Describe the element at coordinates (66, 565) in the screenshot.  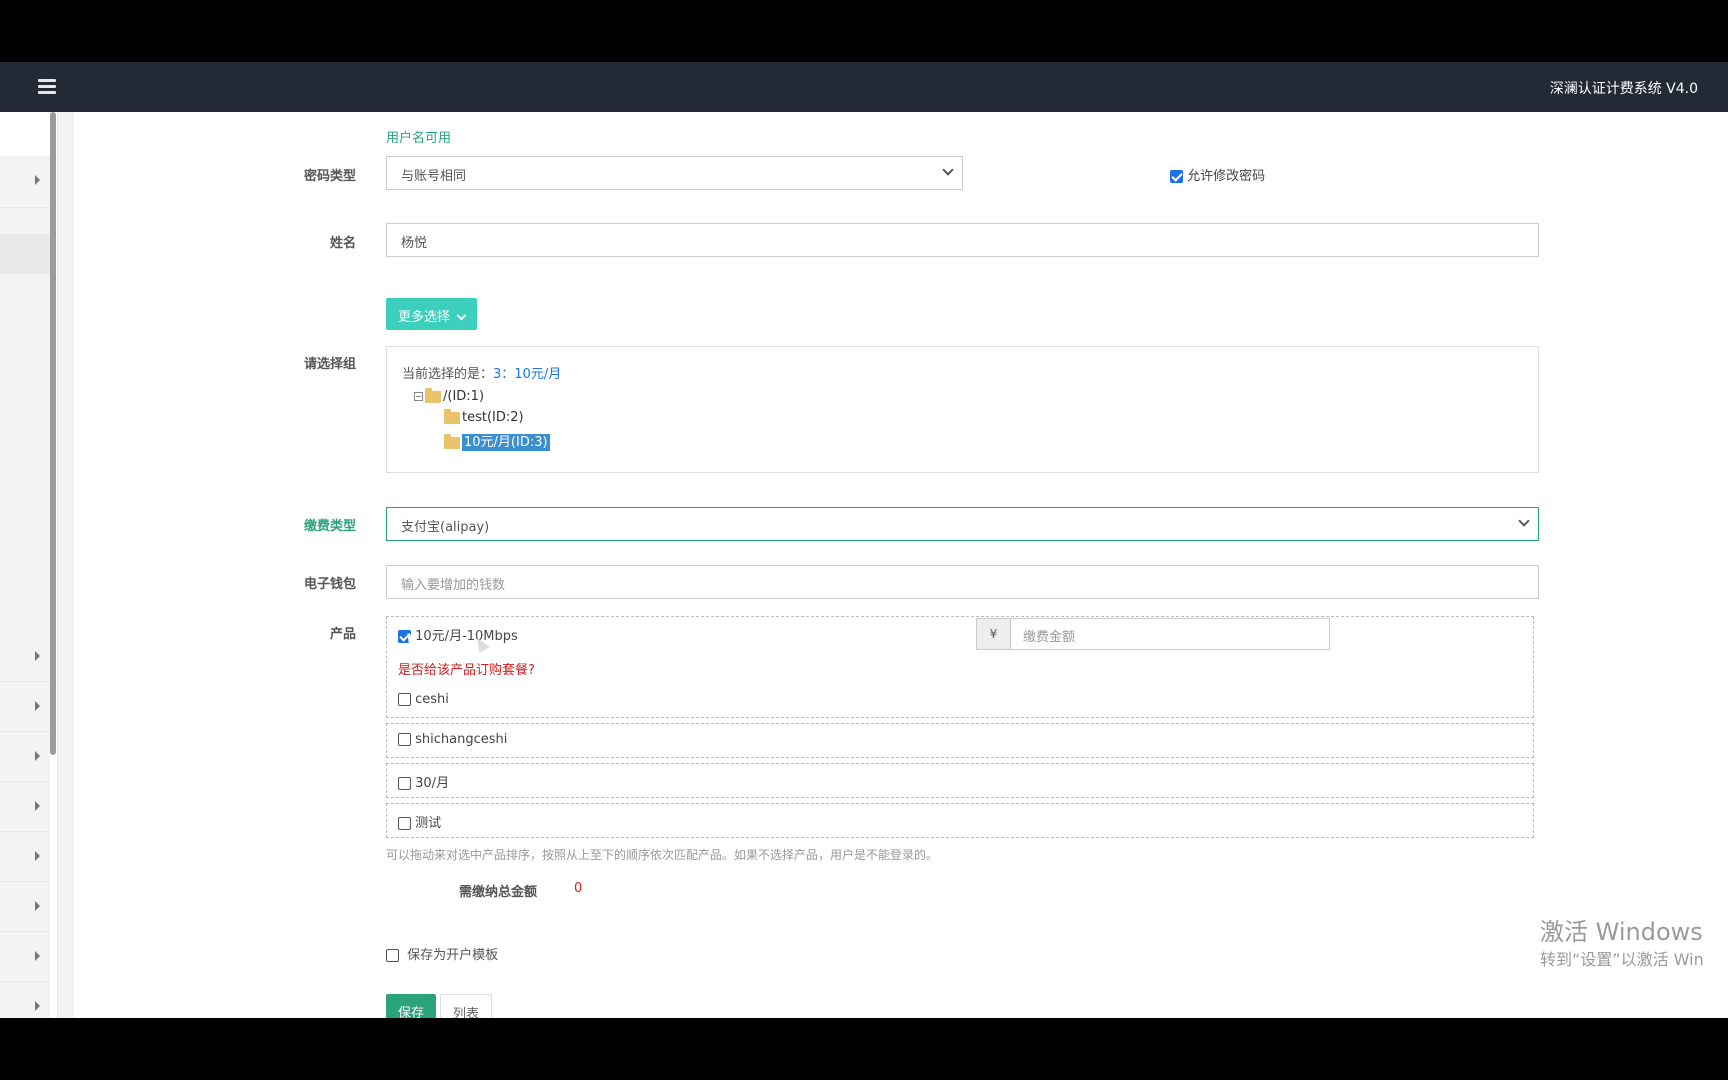
I see `content-gutter` at that location.